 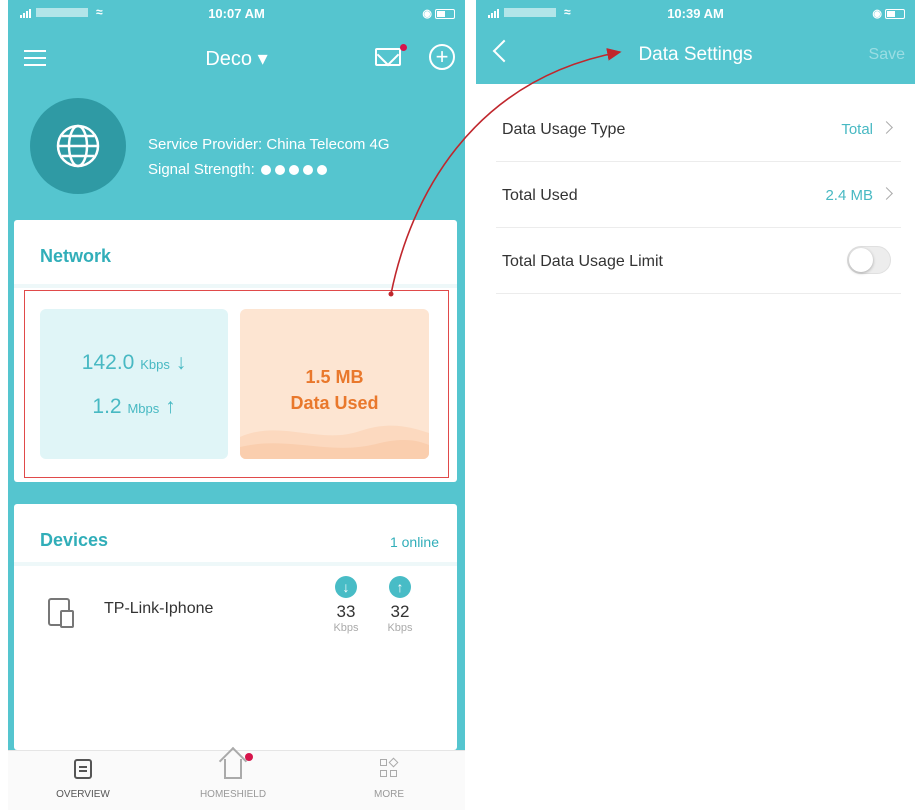 What do you see at coordinates (76, 256) in the screenshot?
I see `network-title: Network` at bounding box center [76, 256].